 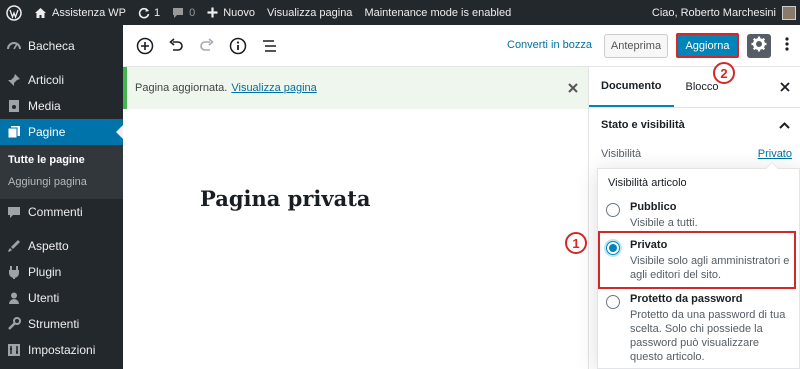 What do you see at coordinates (664, 223) in the screenshot?
I see `option-description: Visibile a tutti.` at bounding box center [664, 223].